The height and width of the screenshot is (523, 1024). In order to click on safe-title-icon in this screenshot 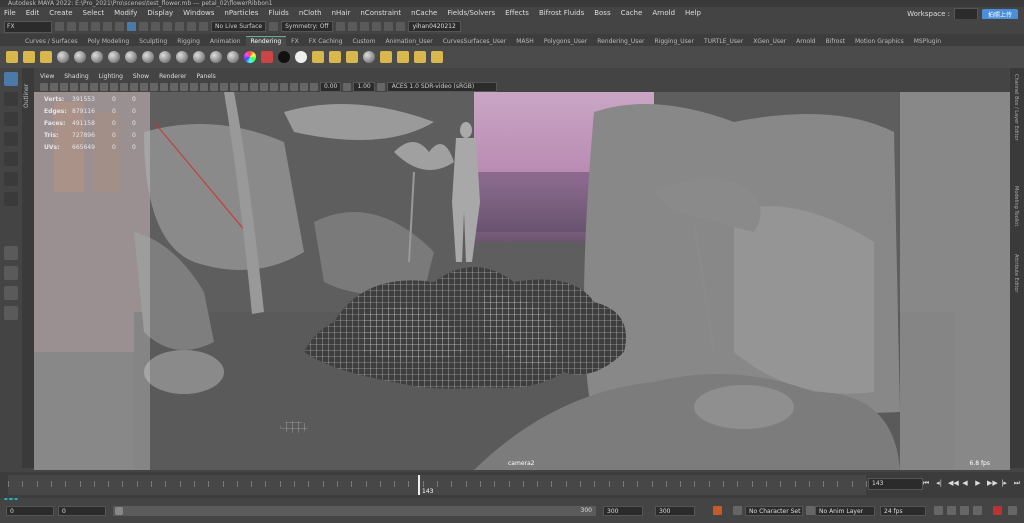, I will do `click(164, 86)`.